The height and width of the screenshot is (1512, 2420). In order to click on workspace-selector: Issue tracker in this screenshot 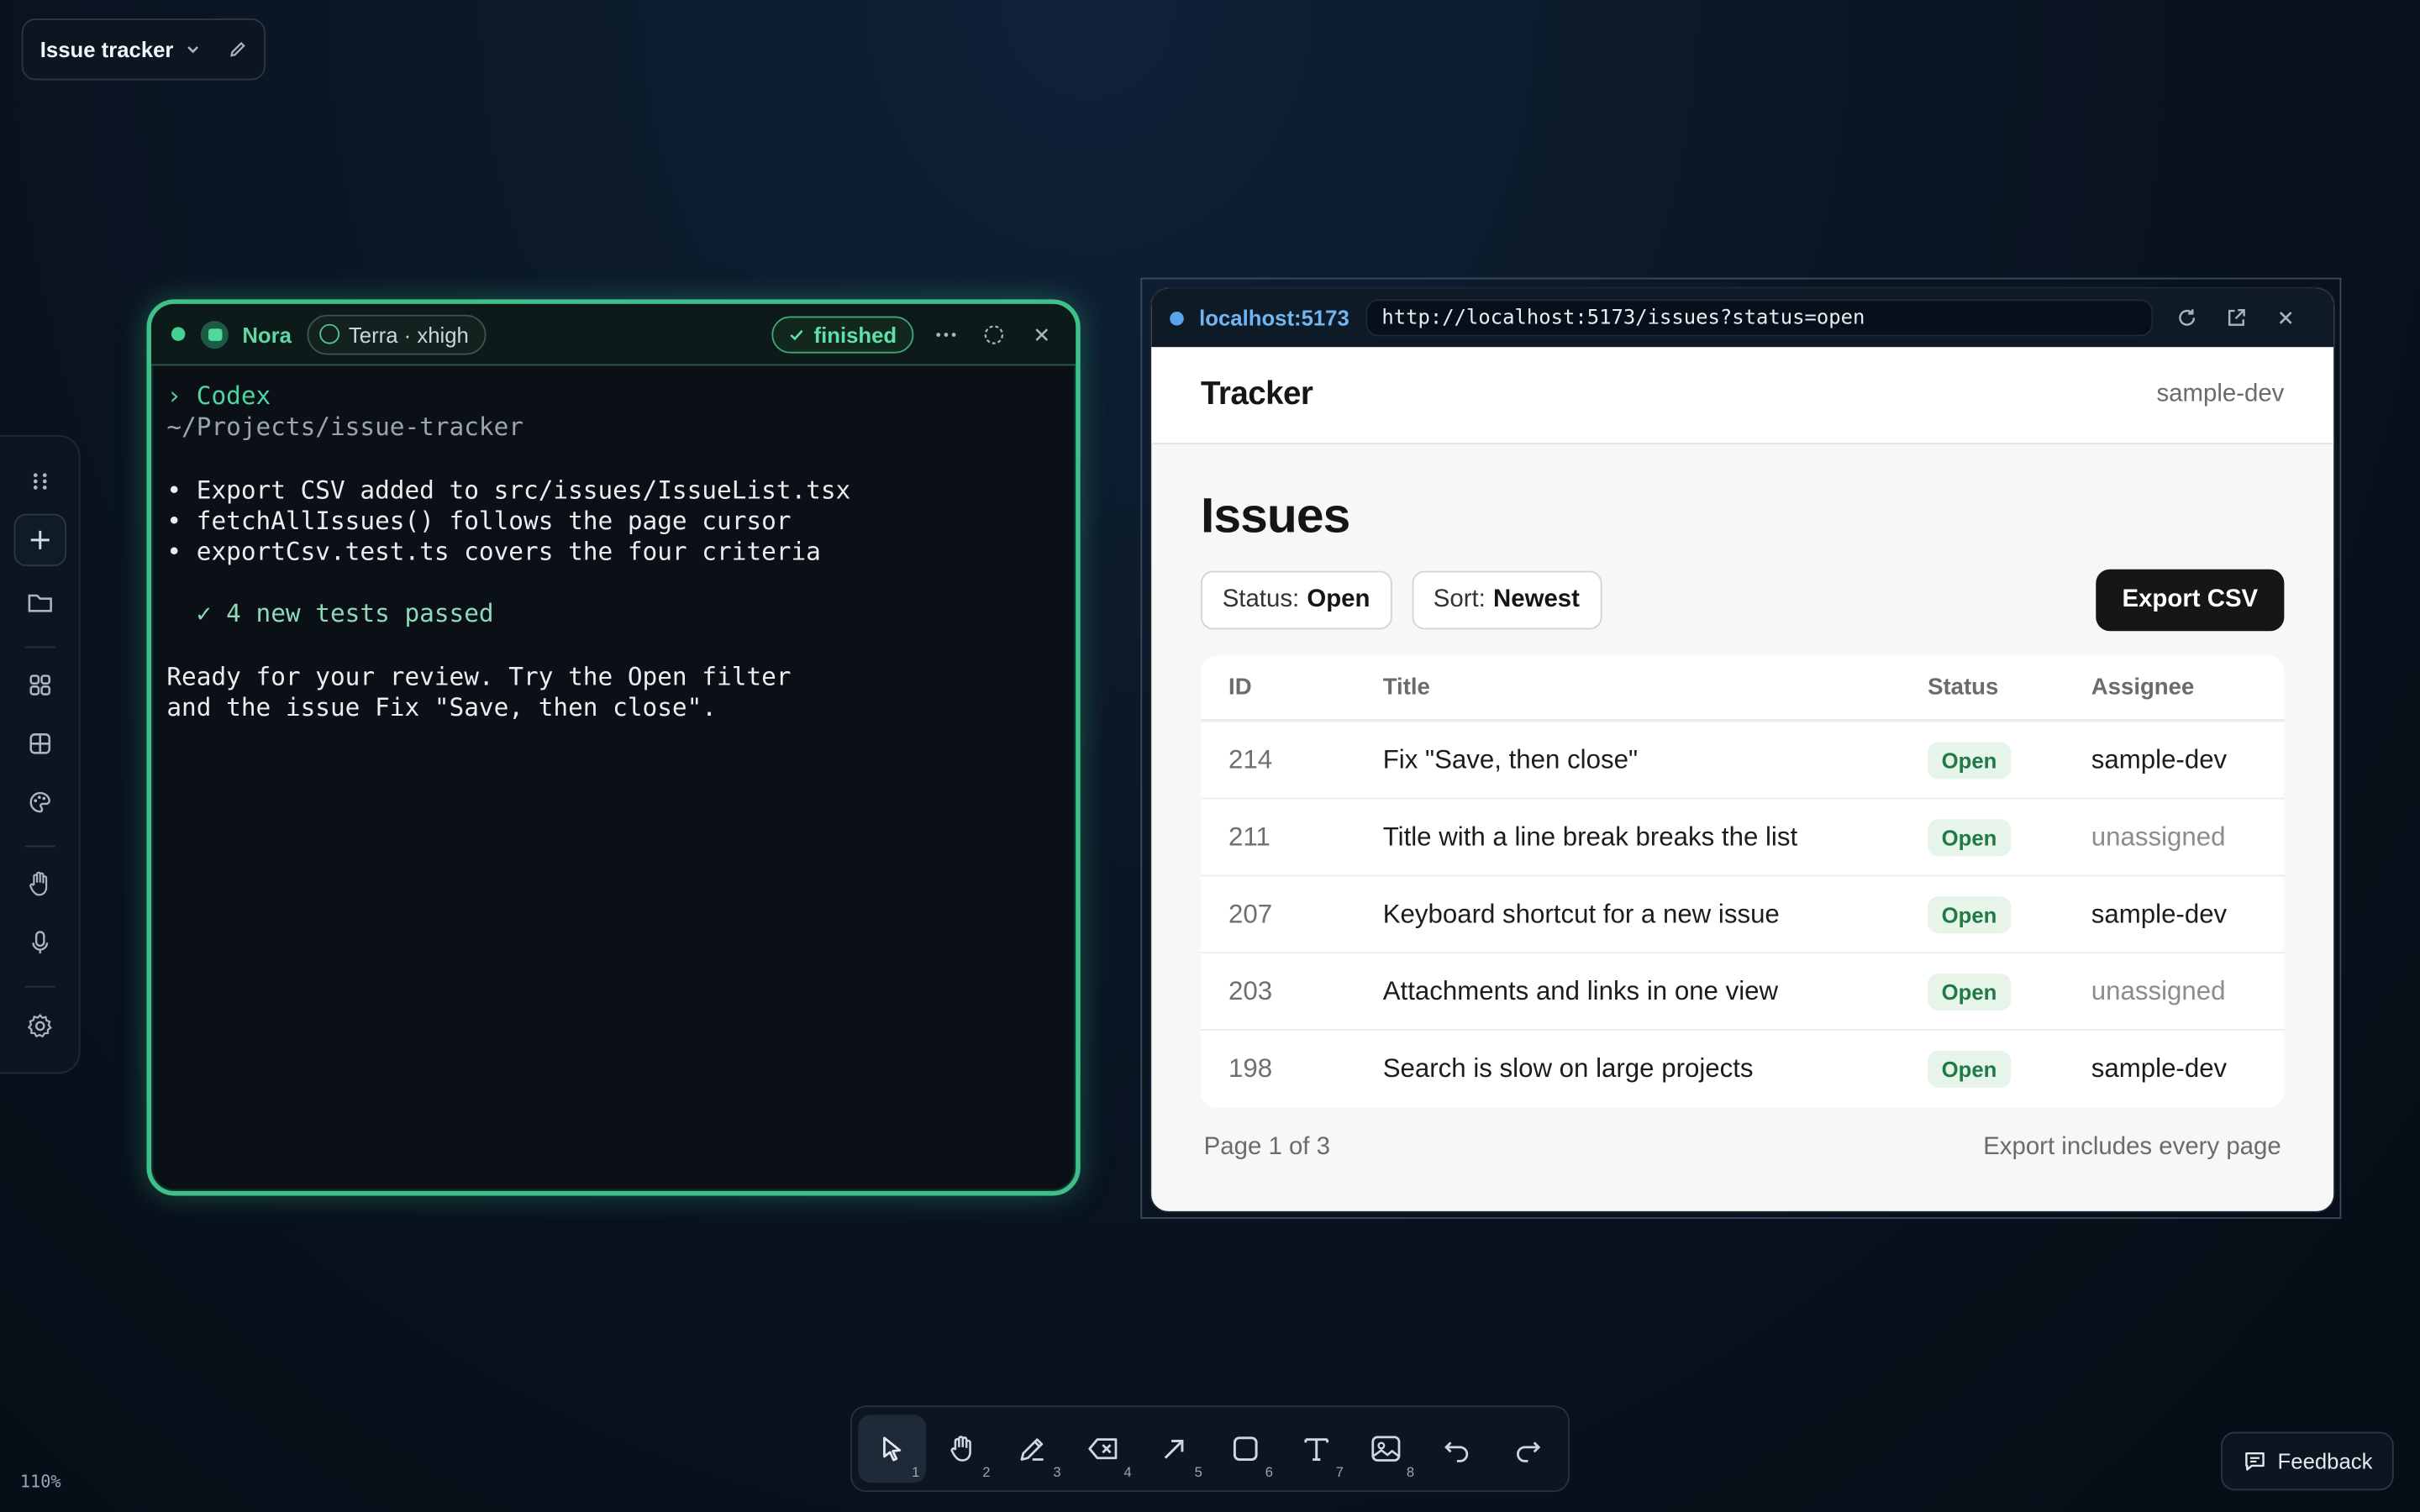, I will do `click(143, 49)`.